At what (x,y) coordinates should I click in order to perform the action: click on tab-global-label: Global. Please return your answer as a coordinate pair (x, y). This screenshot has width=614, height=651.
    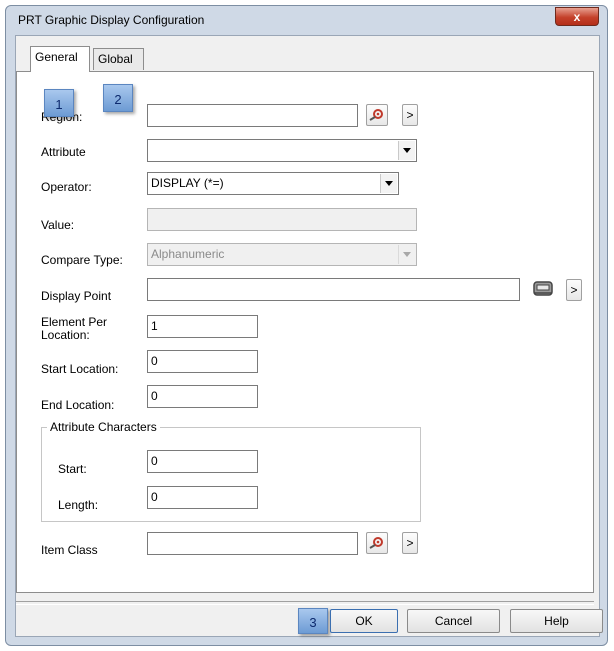
    Looking at the image, I should click on (115, 59).